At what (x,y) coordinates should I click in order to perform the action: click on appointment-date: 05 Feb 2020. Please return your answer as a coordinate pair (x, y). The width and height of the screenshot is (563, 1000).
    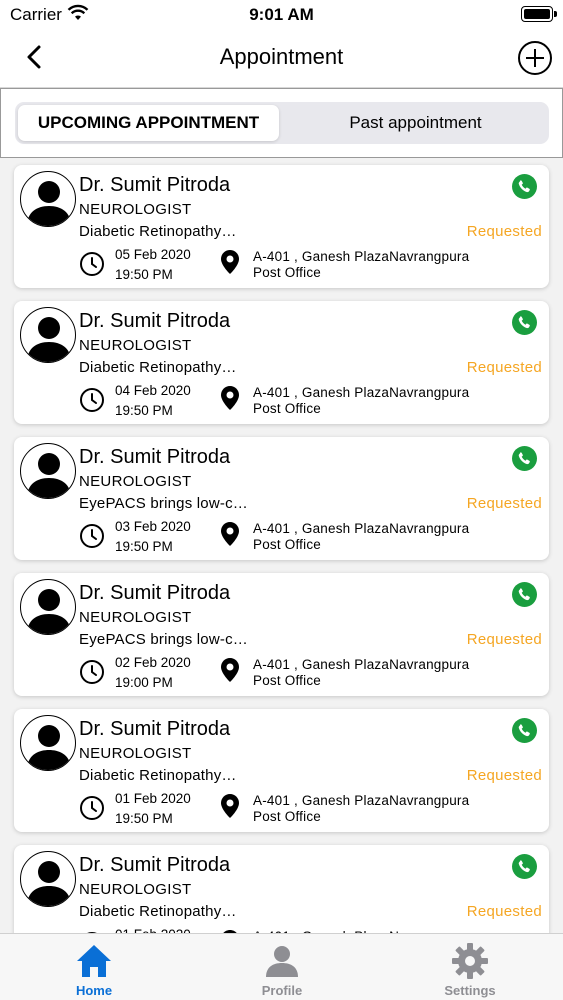
    Looking at the image, I should click on (153, 254).